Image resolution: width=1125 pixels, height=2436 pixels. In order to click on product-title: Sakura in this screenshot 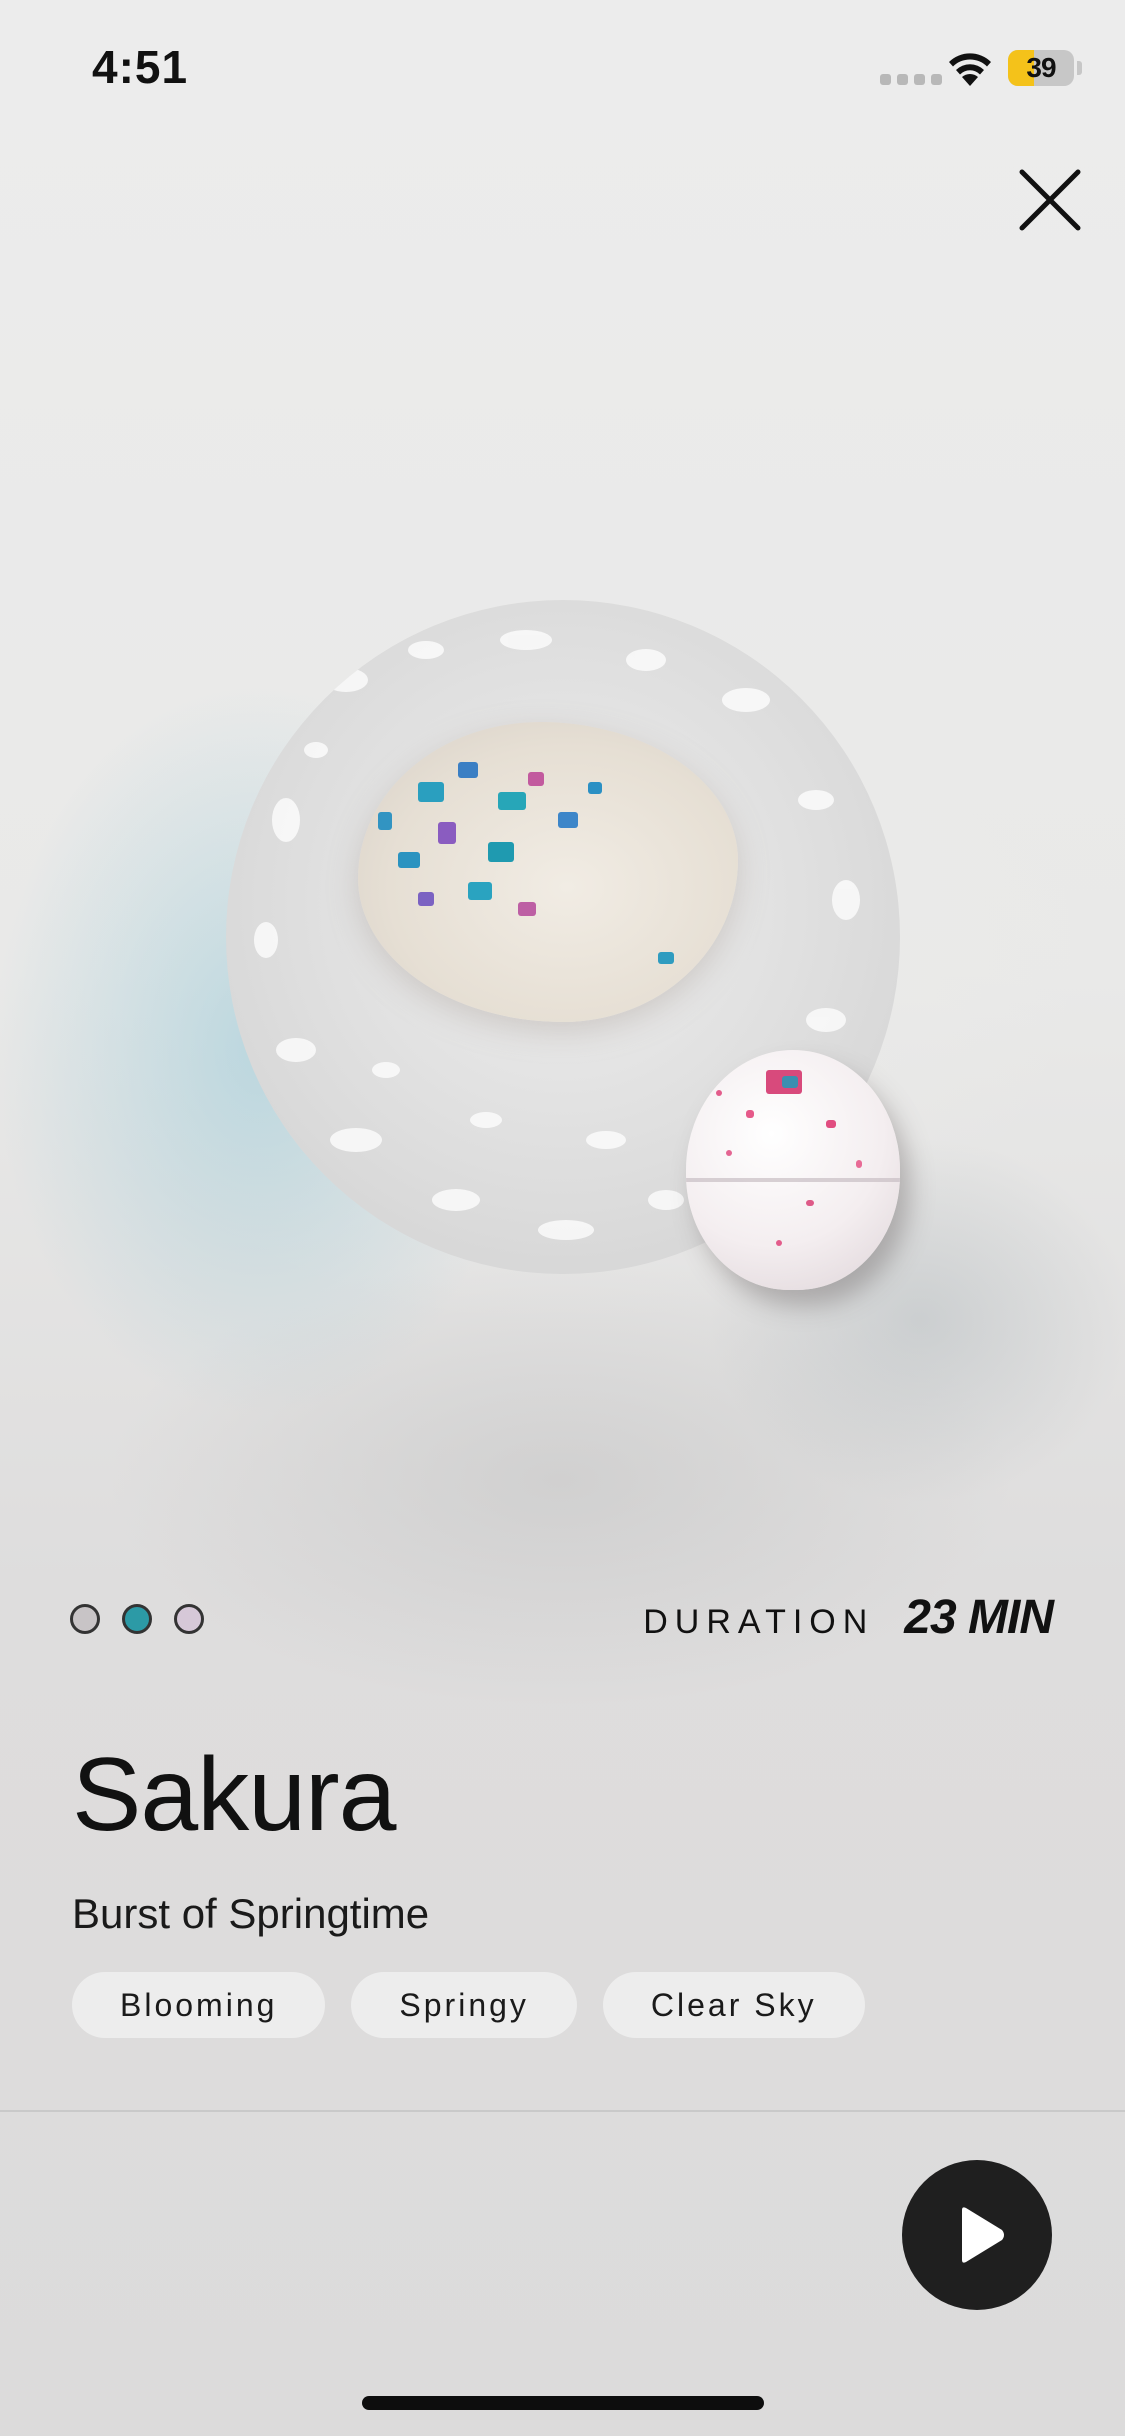, I will do `click(234, 1795)`.